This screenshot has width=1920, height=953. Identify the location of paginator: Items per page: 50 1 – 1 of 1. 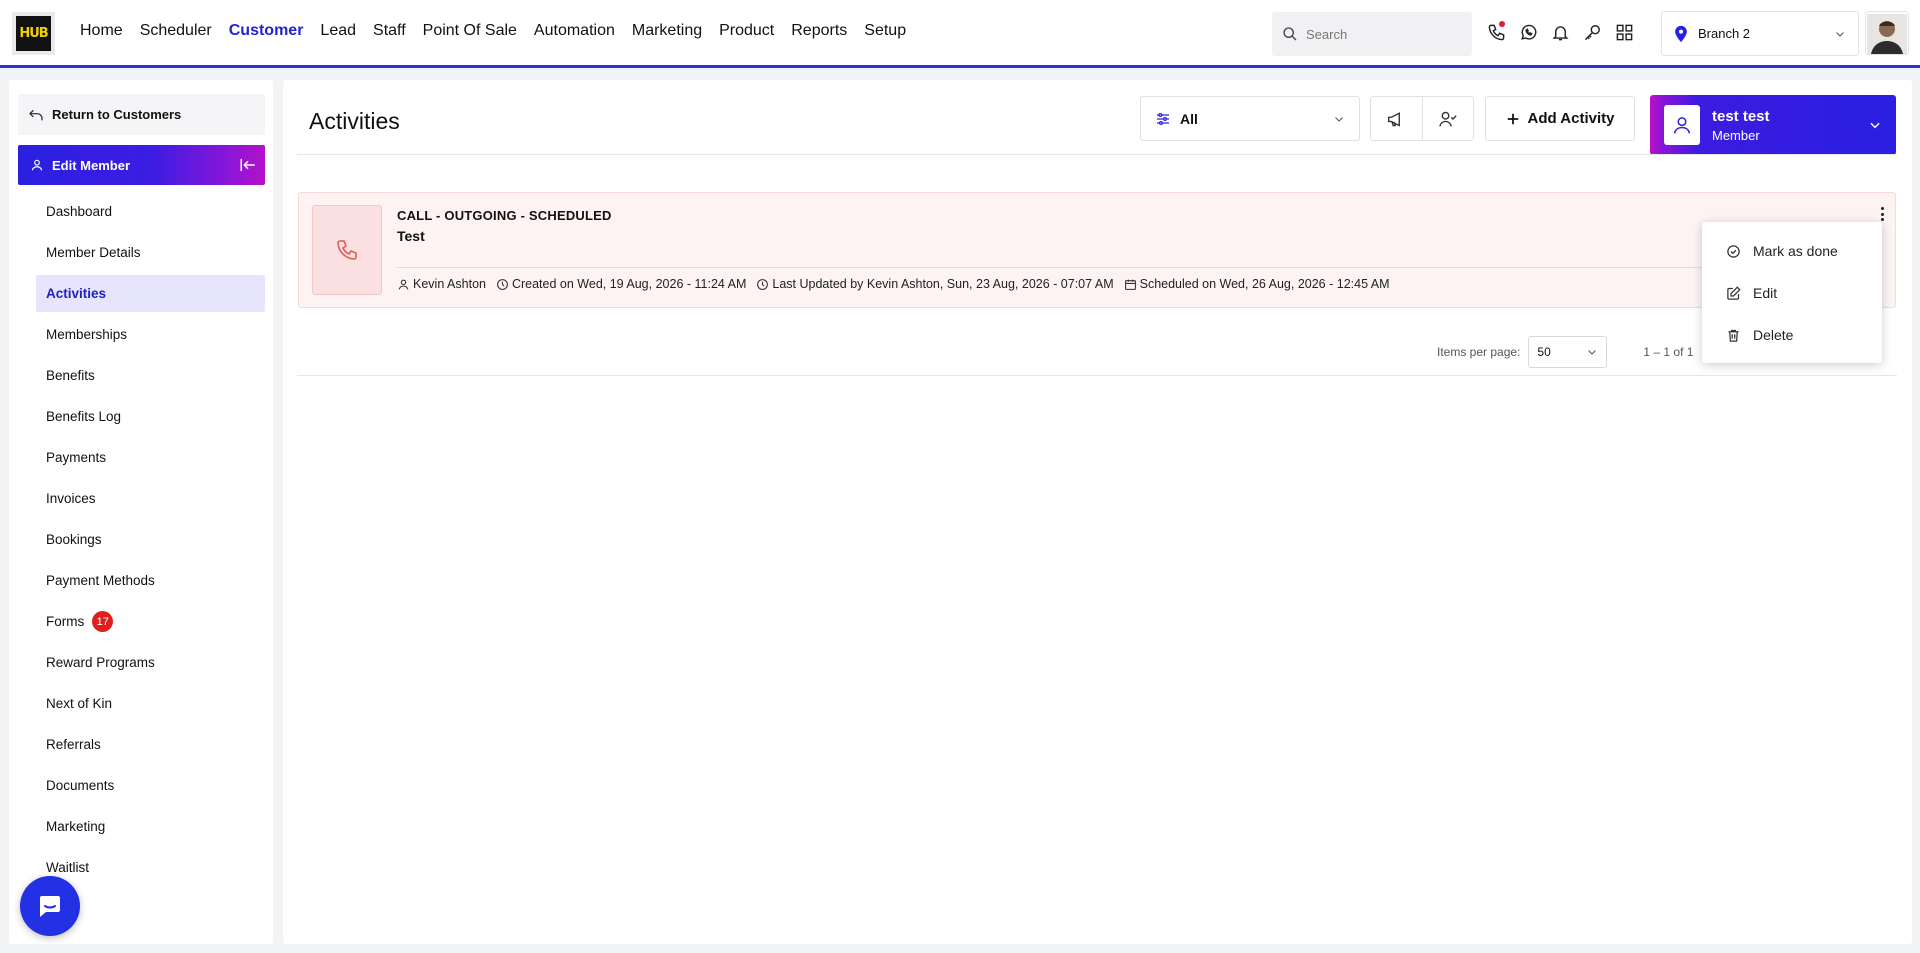
(1565, 352).